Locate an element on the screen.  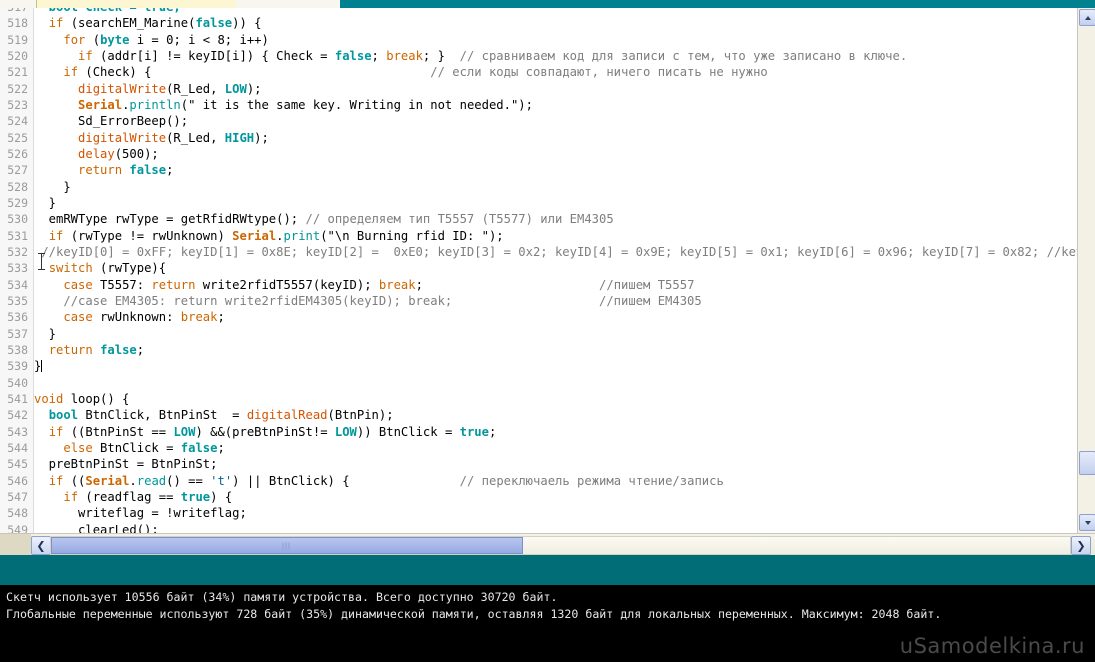
code-line: delay(500); is located at coordinates (564, 154).